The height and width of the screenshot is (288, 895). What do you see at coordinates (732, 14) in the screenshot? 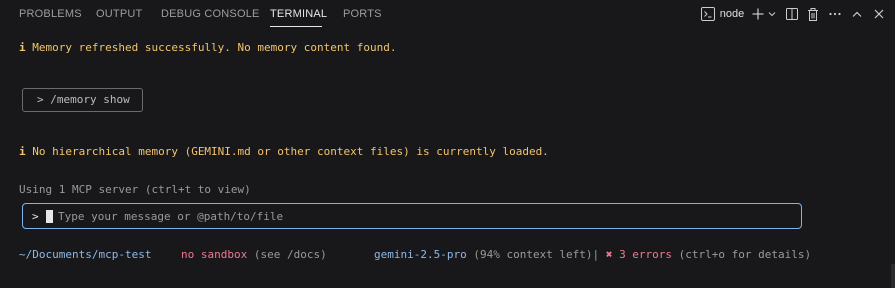
I see `terminal-name-label: node` at bounding box center [732, 14].